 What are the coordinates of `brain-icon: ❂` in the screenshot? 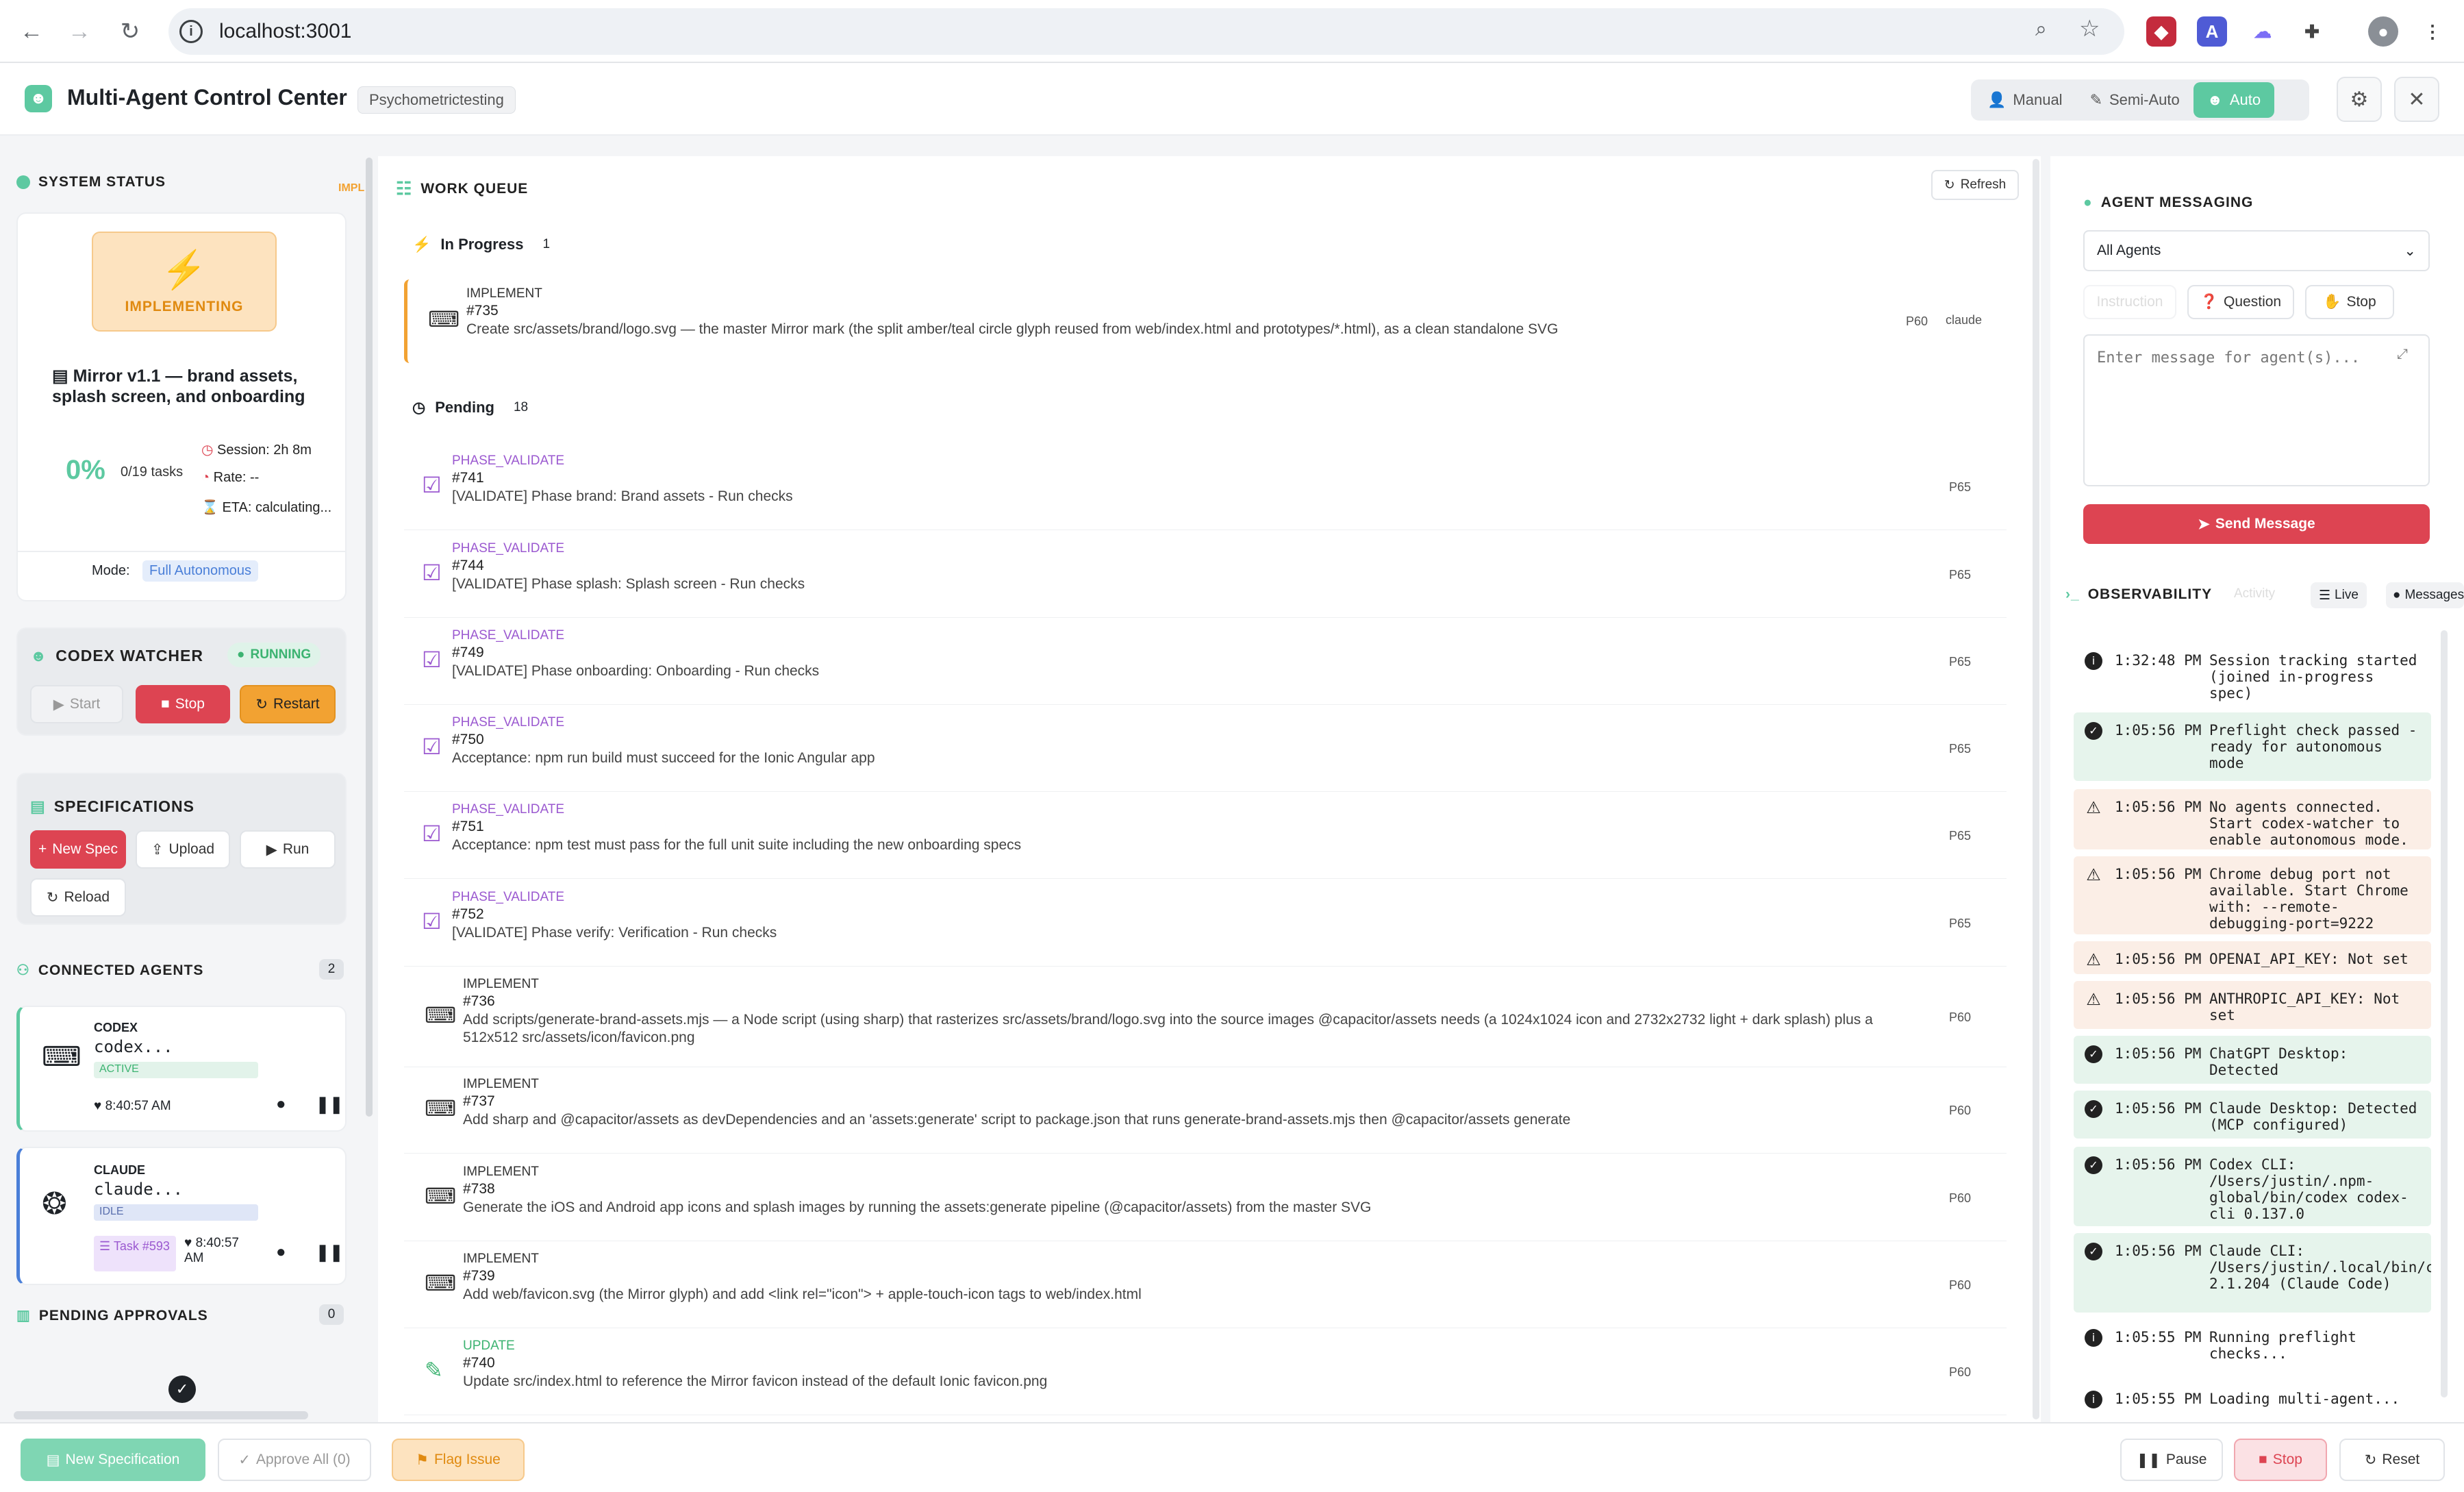 It's located at (54, 1204).